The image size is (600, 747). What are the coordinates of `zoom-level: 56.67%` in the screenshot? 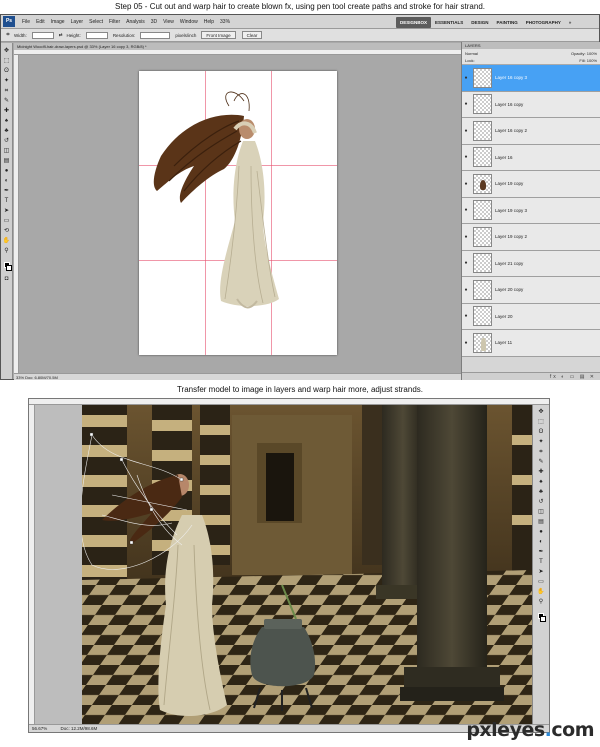 It's located at (39, 728).